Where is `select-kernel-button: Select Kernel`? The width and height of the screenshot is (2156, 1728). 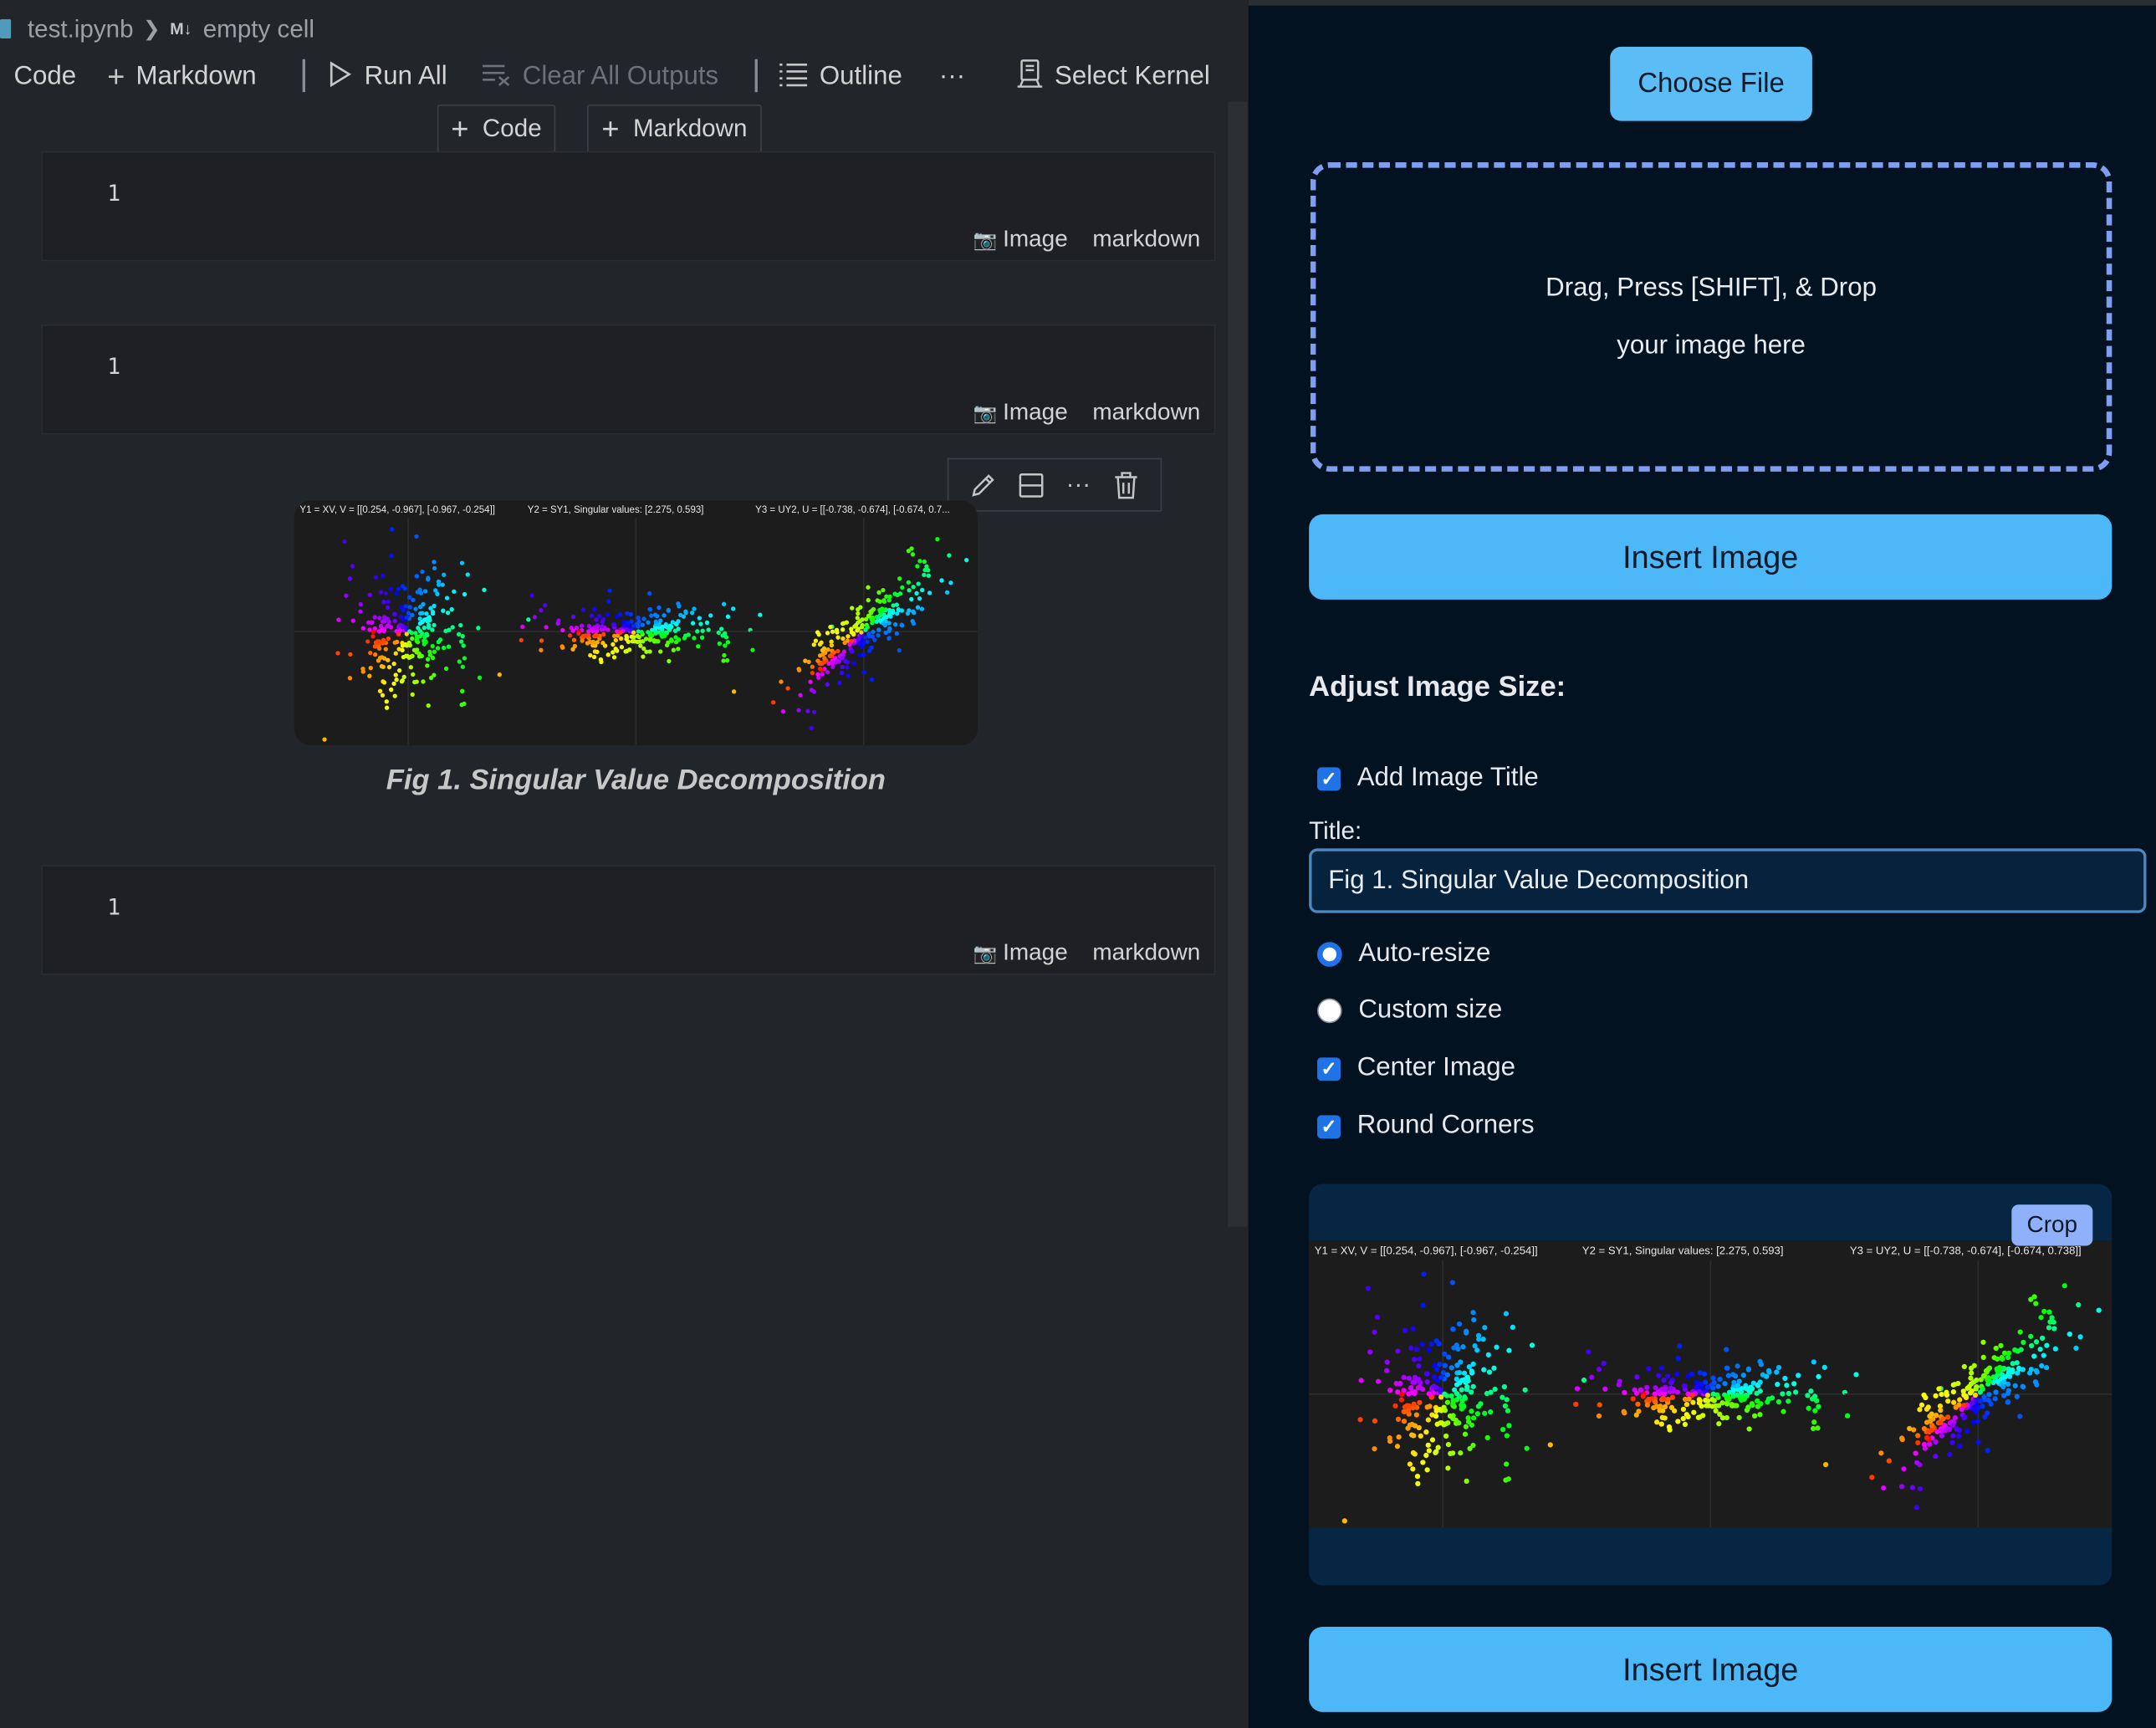 select-kernel-button: Select Kernel is located at coordinates (1113, 77).